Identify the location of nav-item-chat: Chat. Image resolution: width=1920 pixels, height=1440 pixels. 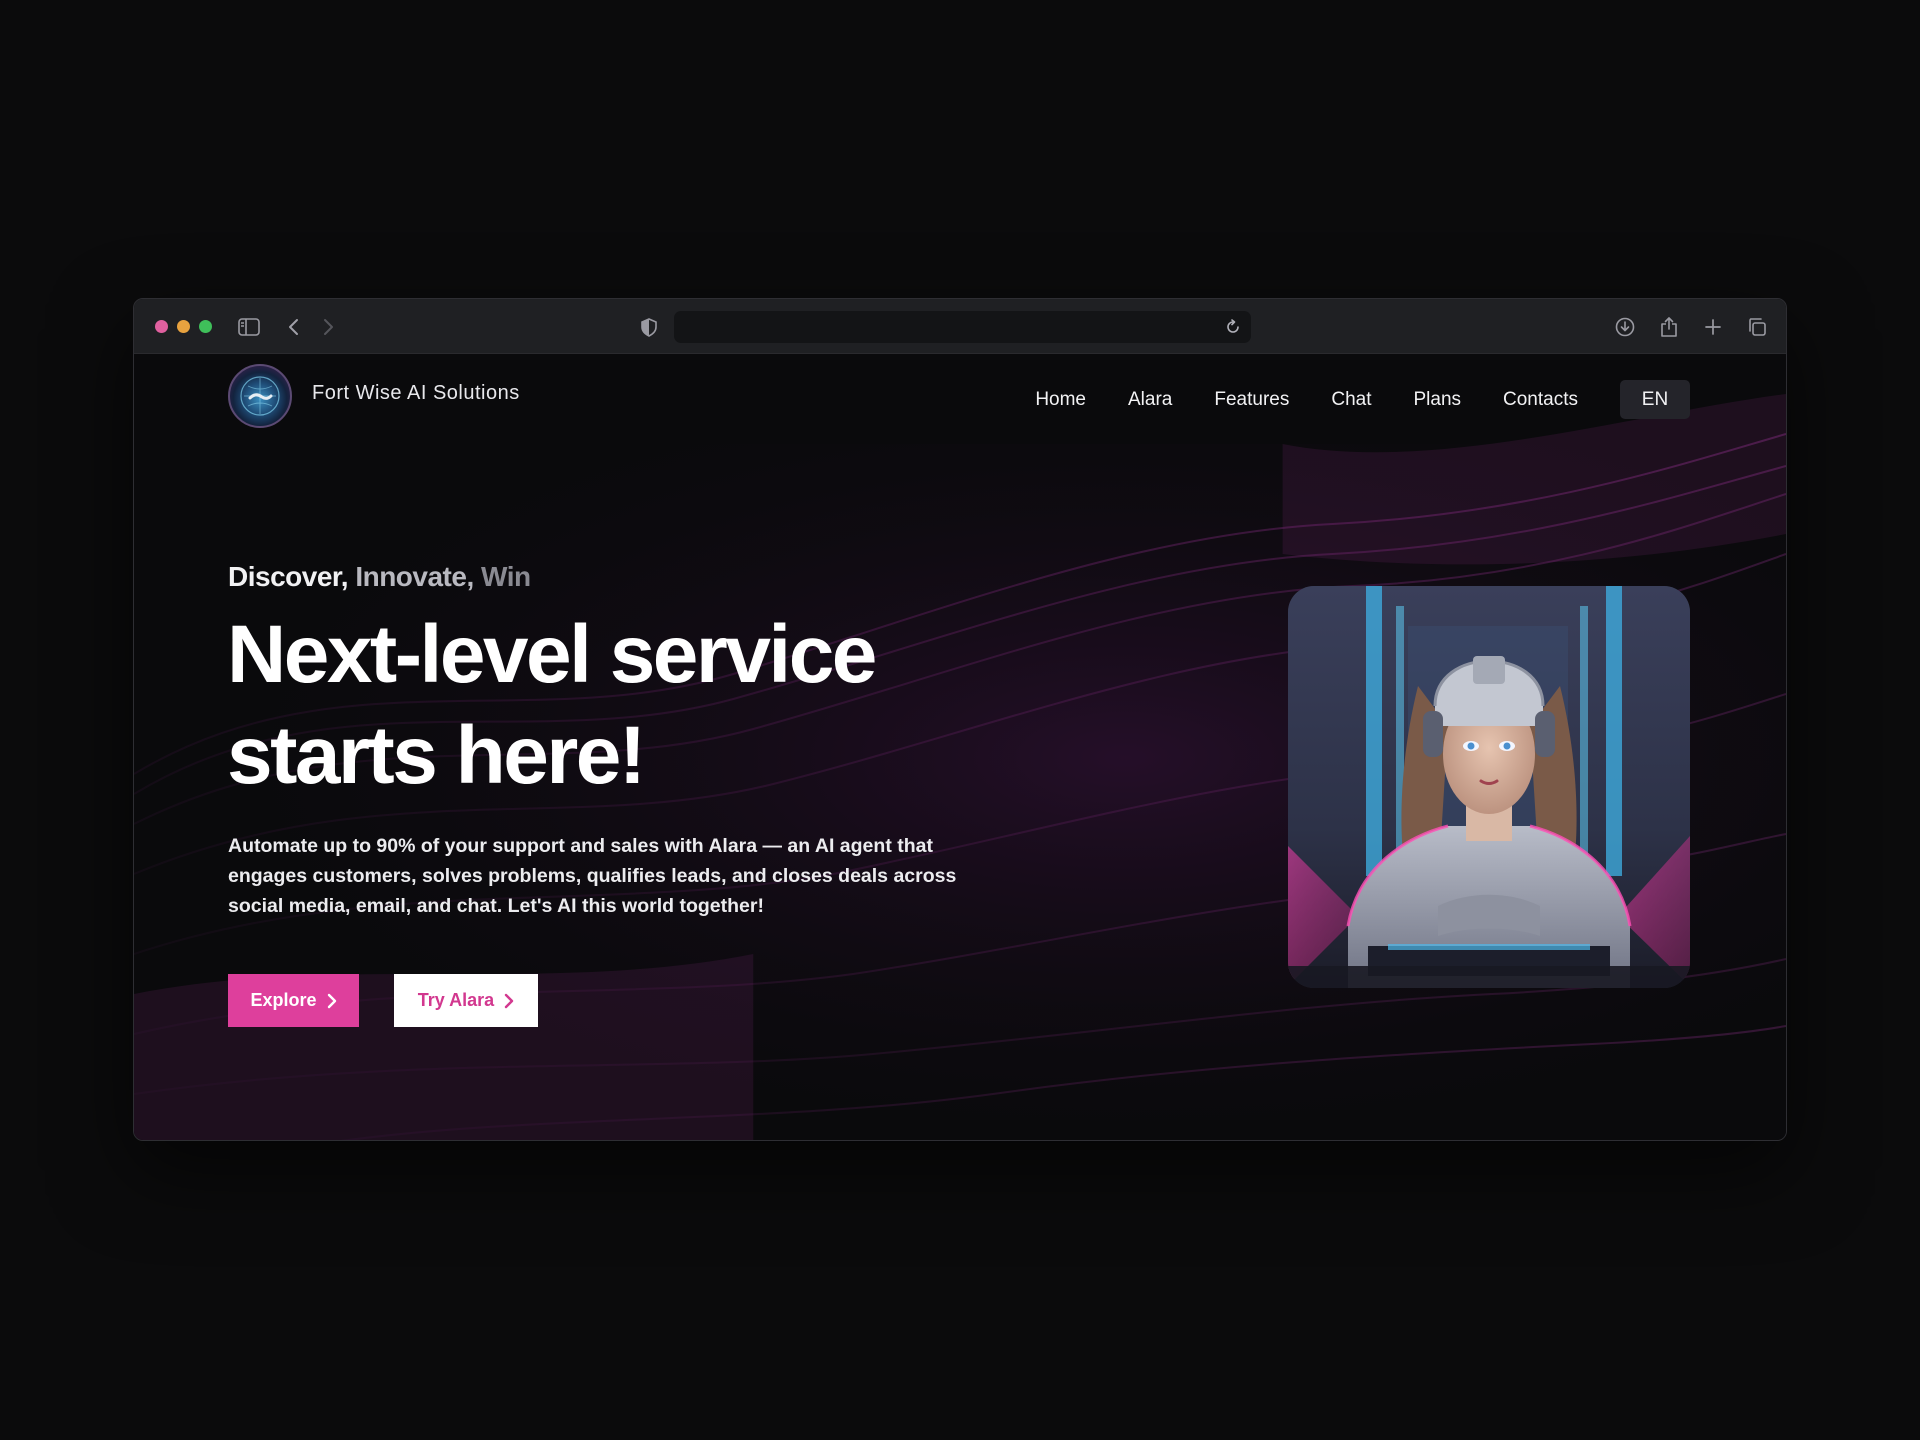
(1351, 400).